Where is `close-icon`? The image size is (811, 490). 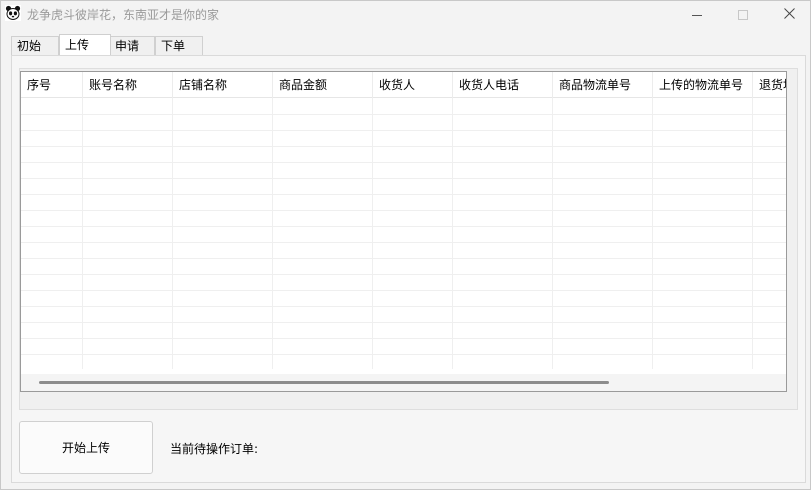 close-icon is located at coordinates (789, 15).